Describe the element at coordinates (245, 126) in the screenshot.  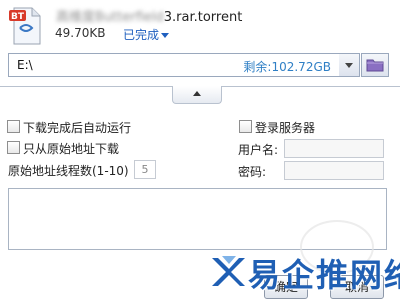
I see `login-server-checkbox` at that location.